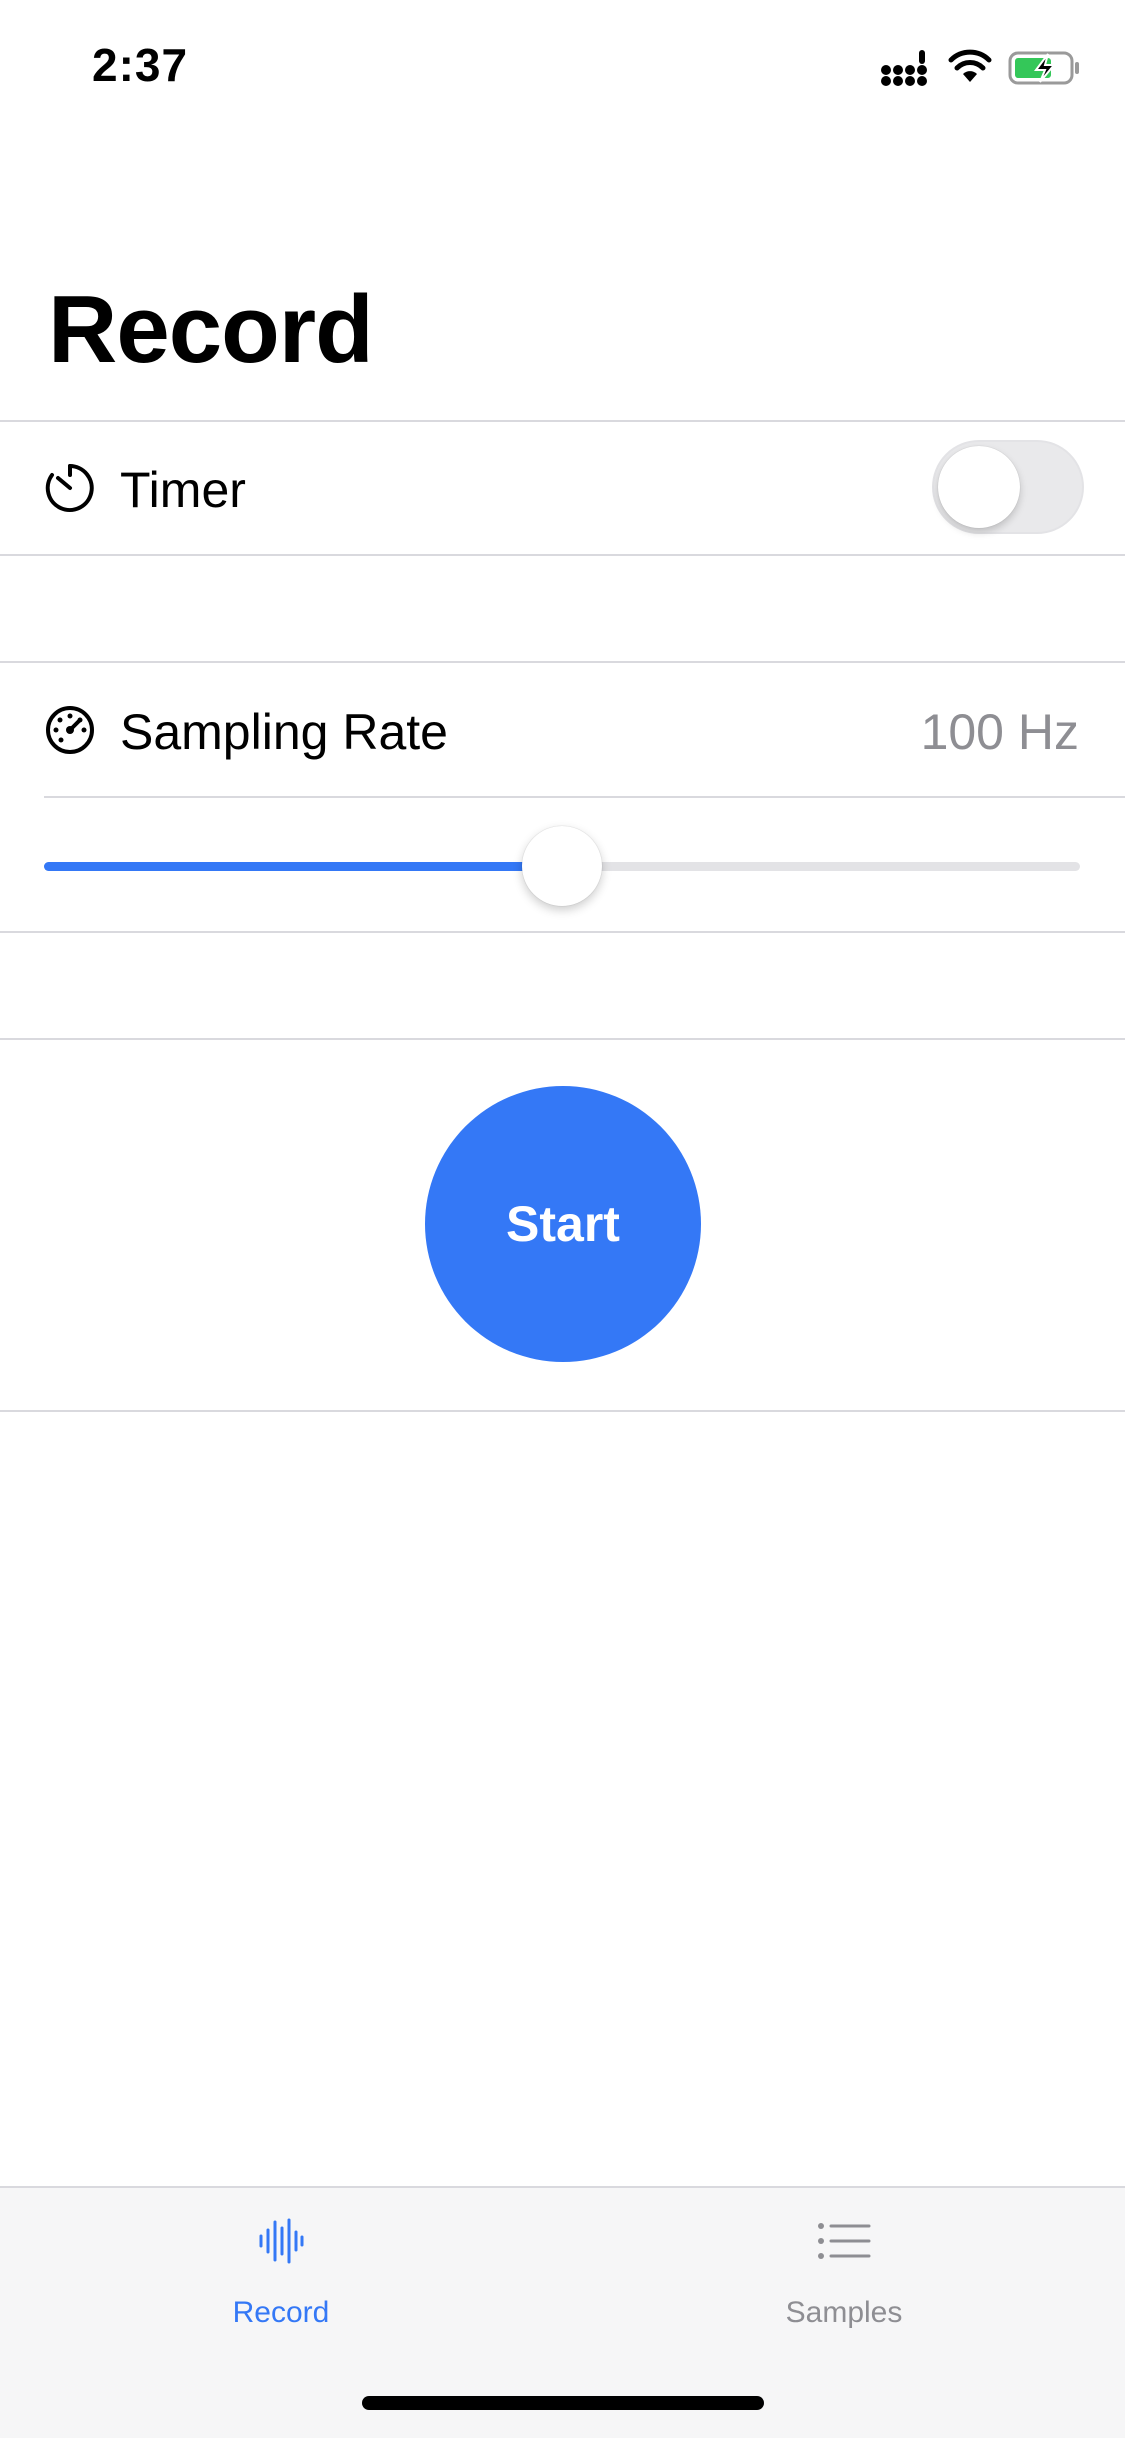 This screenshot has width=1125, height=2438. Describe the element at coordinates (970, 65) in the screenshot. I see `wifi-icon` at that location.